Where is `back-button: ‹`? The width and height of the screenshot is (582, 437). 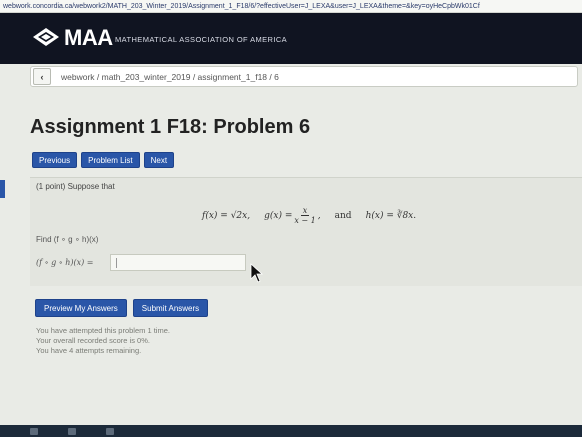
back-button: ‹ is located at coordinates (42, 76).